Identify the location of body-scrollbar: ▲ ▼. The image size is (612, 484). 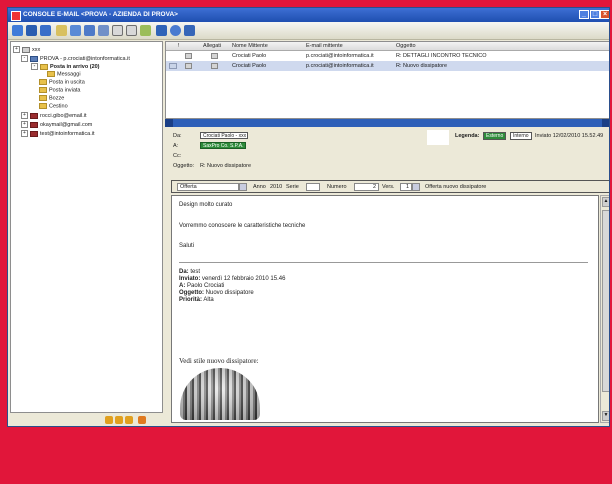
(604, 309).